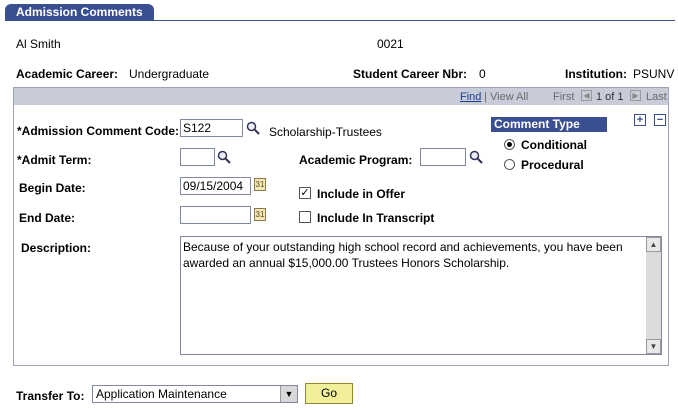  Describe the element at coordinates (509, 97) in the screenshot. I see `view-all-link: View All` at that location.